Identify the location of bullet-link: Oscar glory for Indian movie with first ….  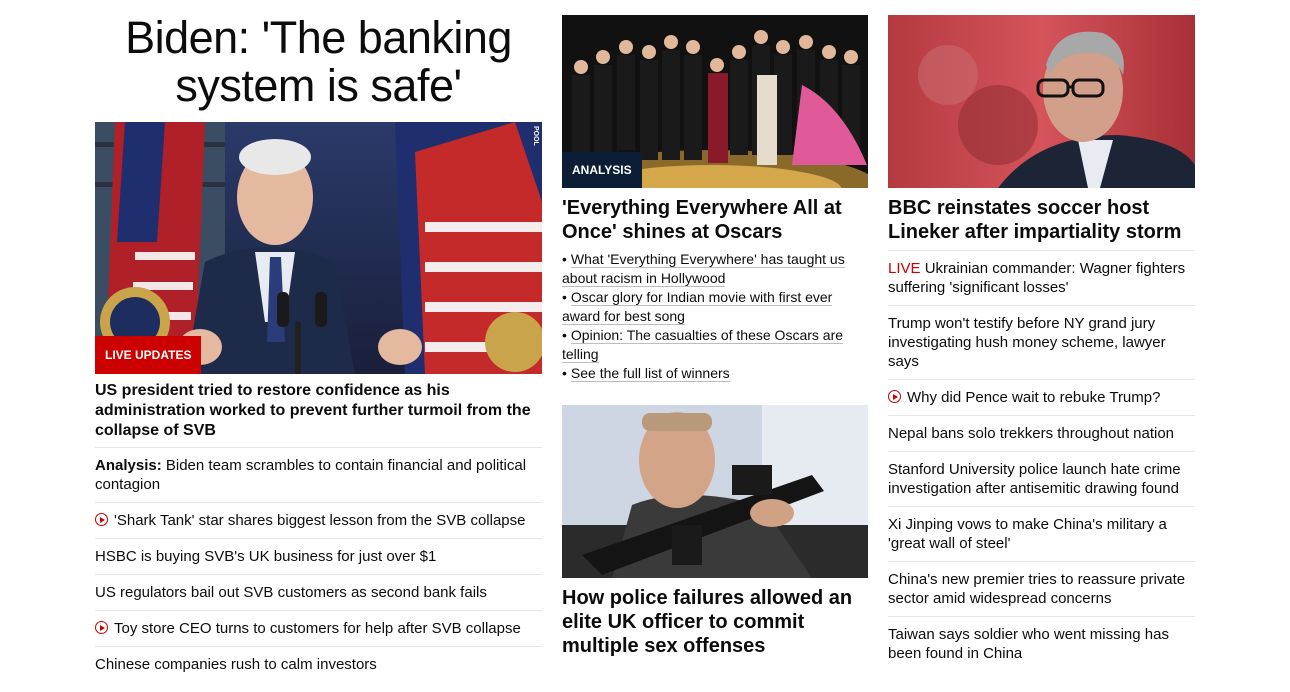
(697, 307).